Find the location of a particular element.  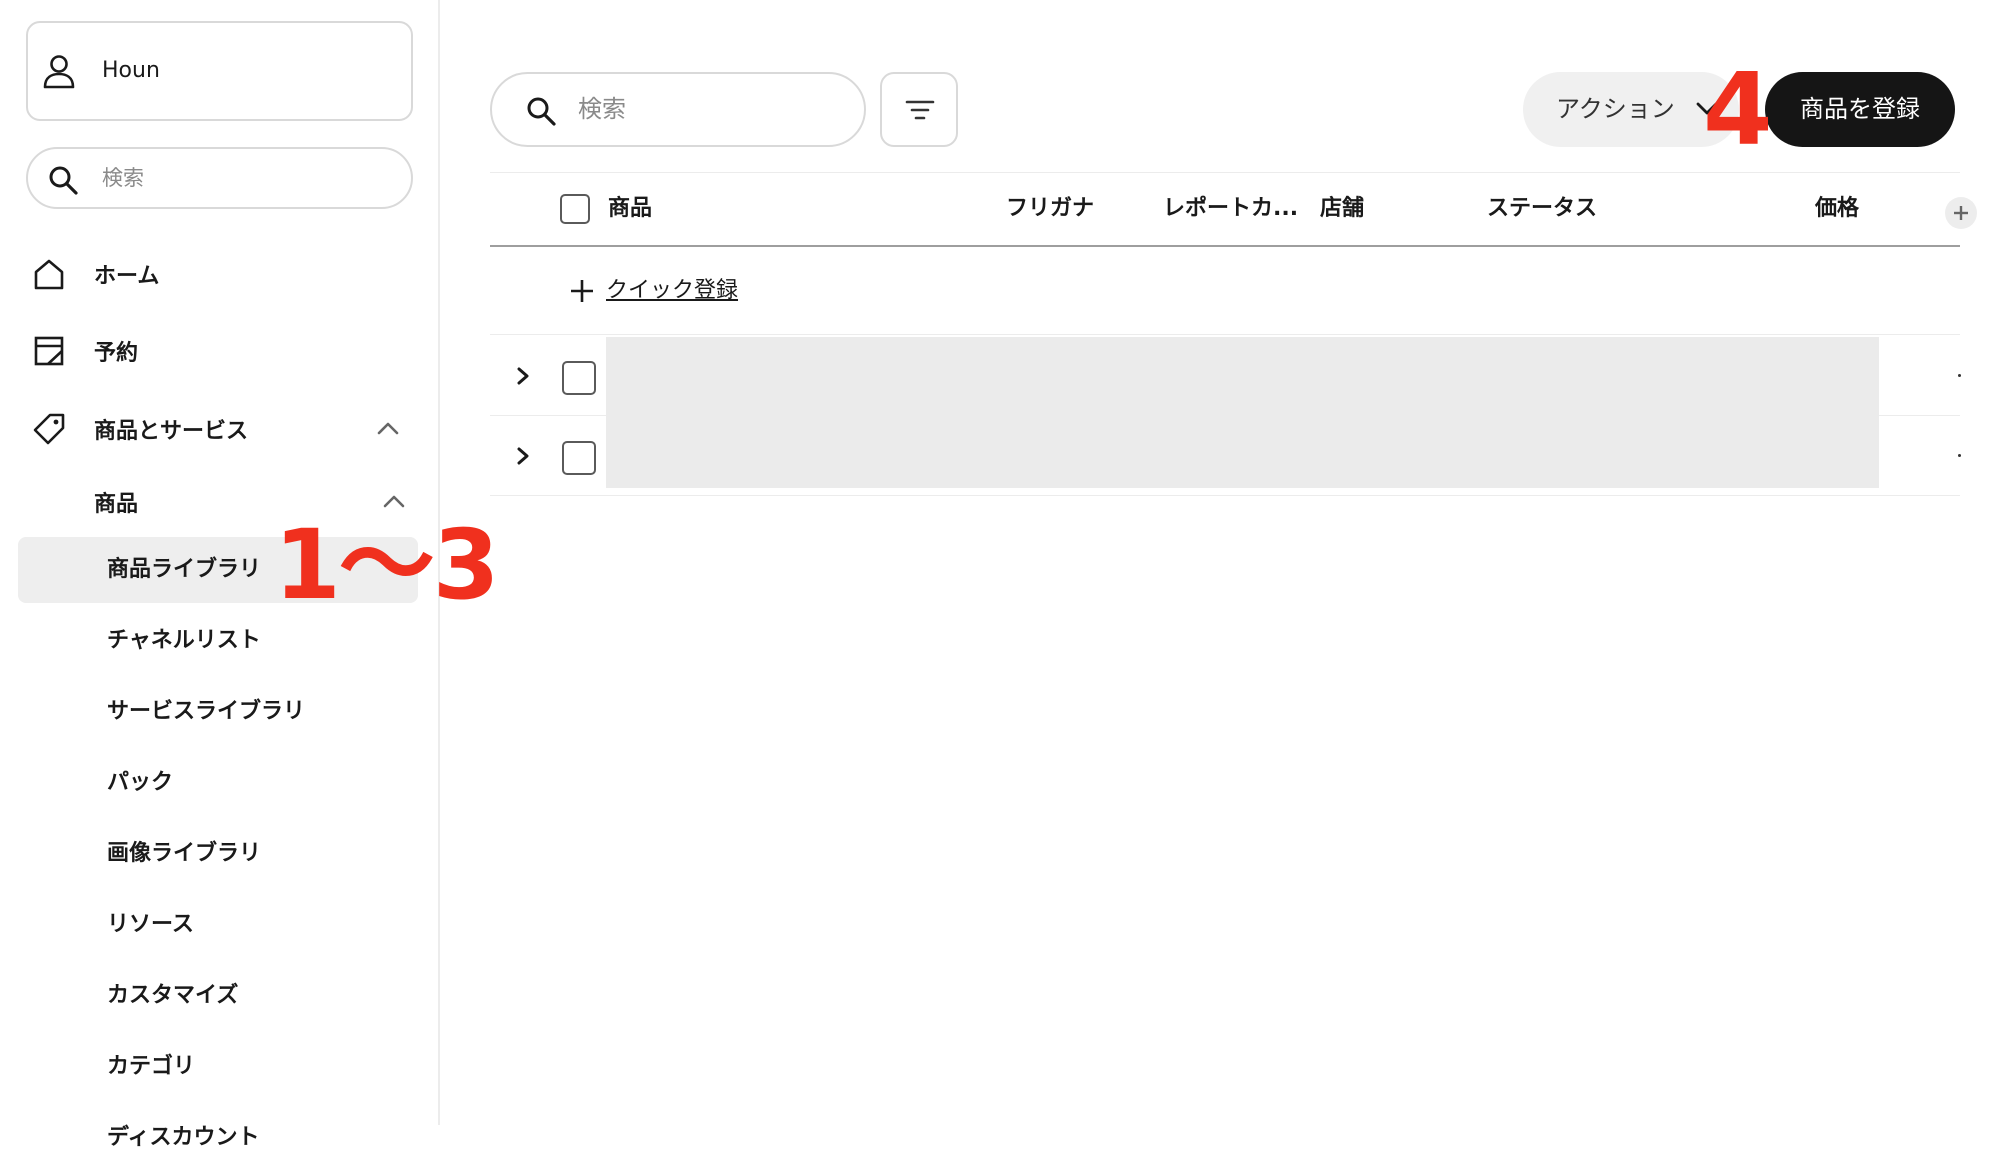

filter-icon is located at coordinates (920, 110).